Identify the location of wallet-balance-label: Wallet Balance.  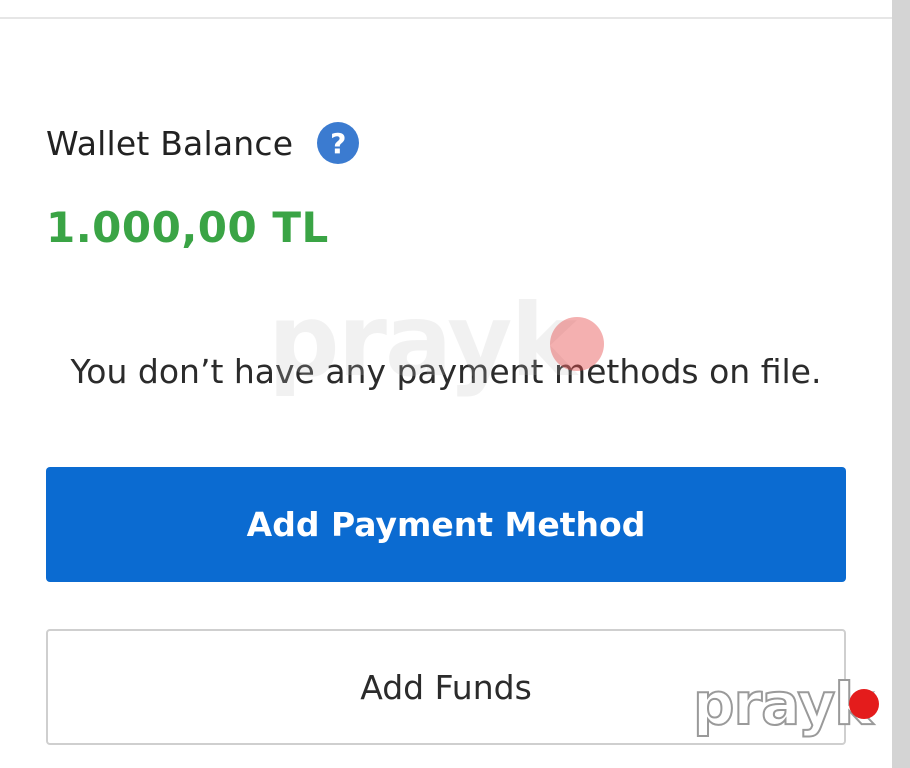
(170, 143).